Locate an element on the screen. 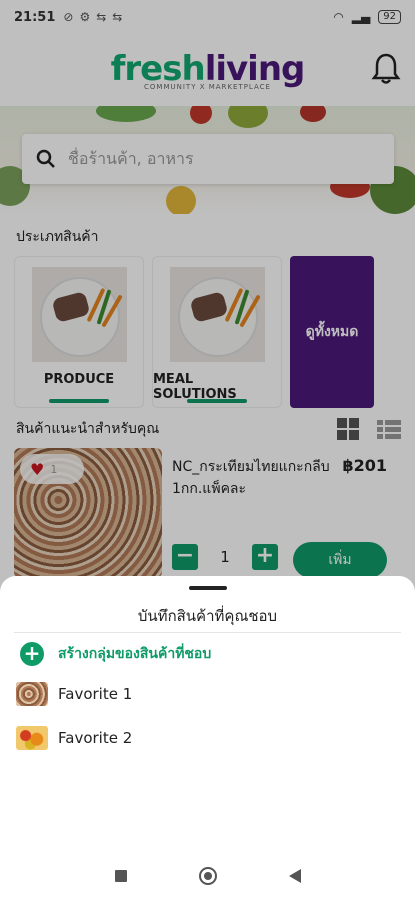  sheet-title: บันทึกสินค้าที่คุณชอบ is located at coordinates (207, 616).